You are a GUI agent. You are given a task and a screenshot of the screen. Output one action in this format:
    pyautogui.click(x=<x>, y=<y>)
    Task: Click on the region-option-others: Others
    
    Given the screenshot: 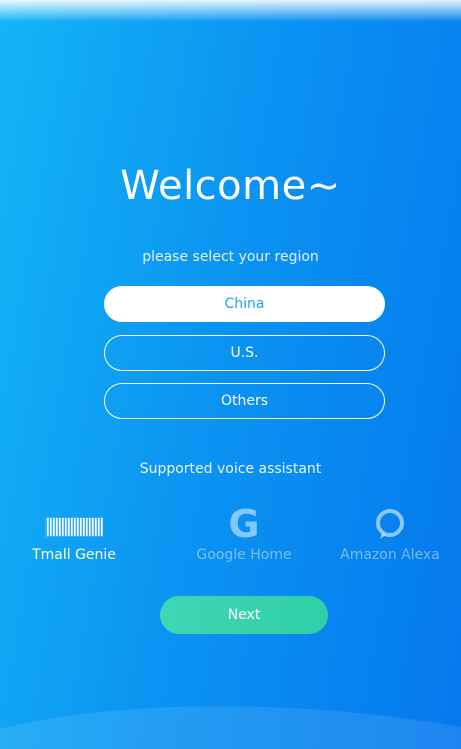 What is the action you would take?
    pyautogui.click(x=244, y=401)
    